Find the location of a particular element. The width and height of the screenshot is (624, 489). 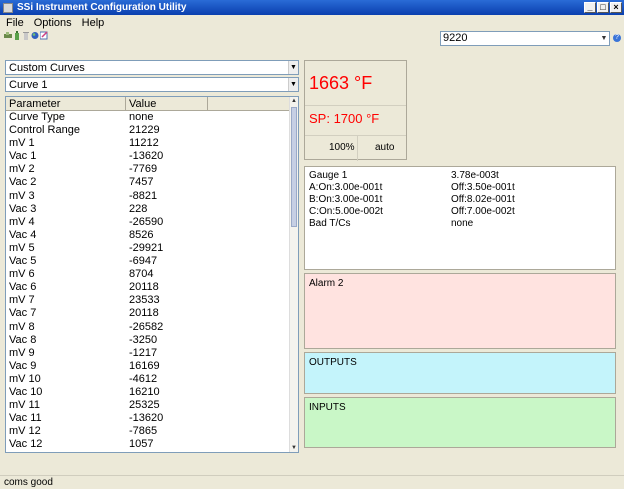

value-cell: 8526 is located at coordinates (167, 235).